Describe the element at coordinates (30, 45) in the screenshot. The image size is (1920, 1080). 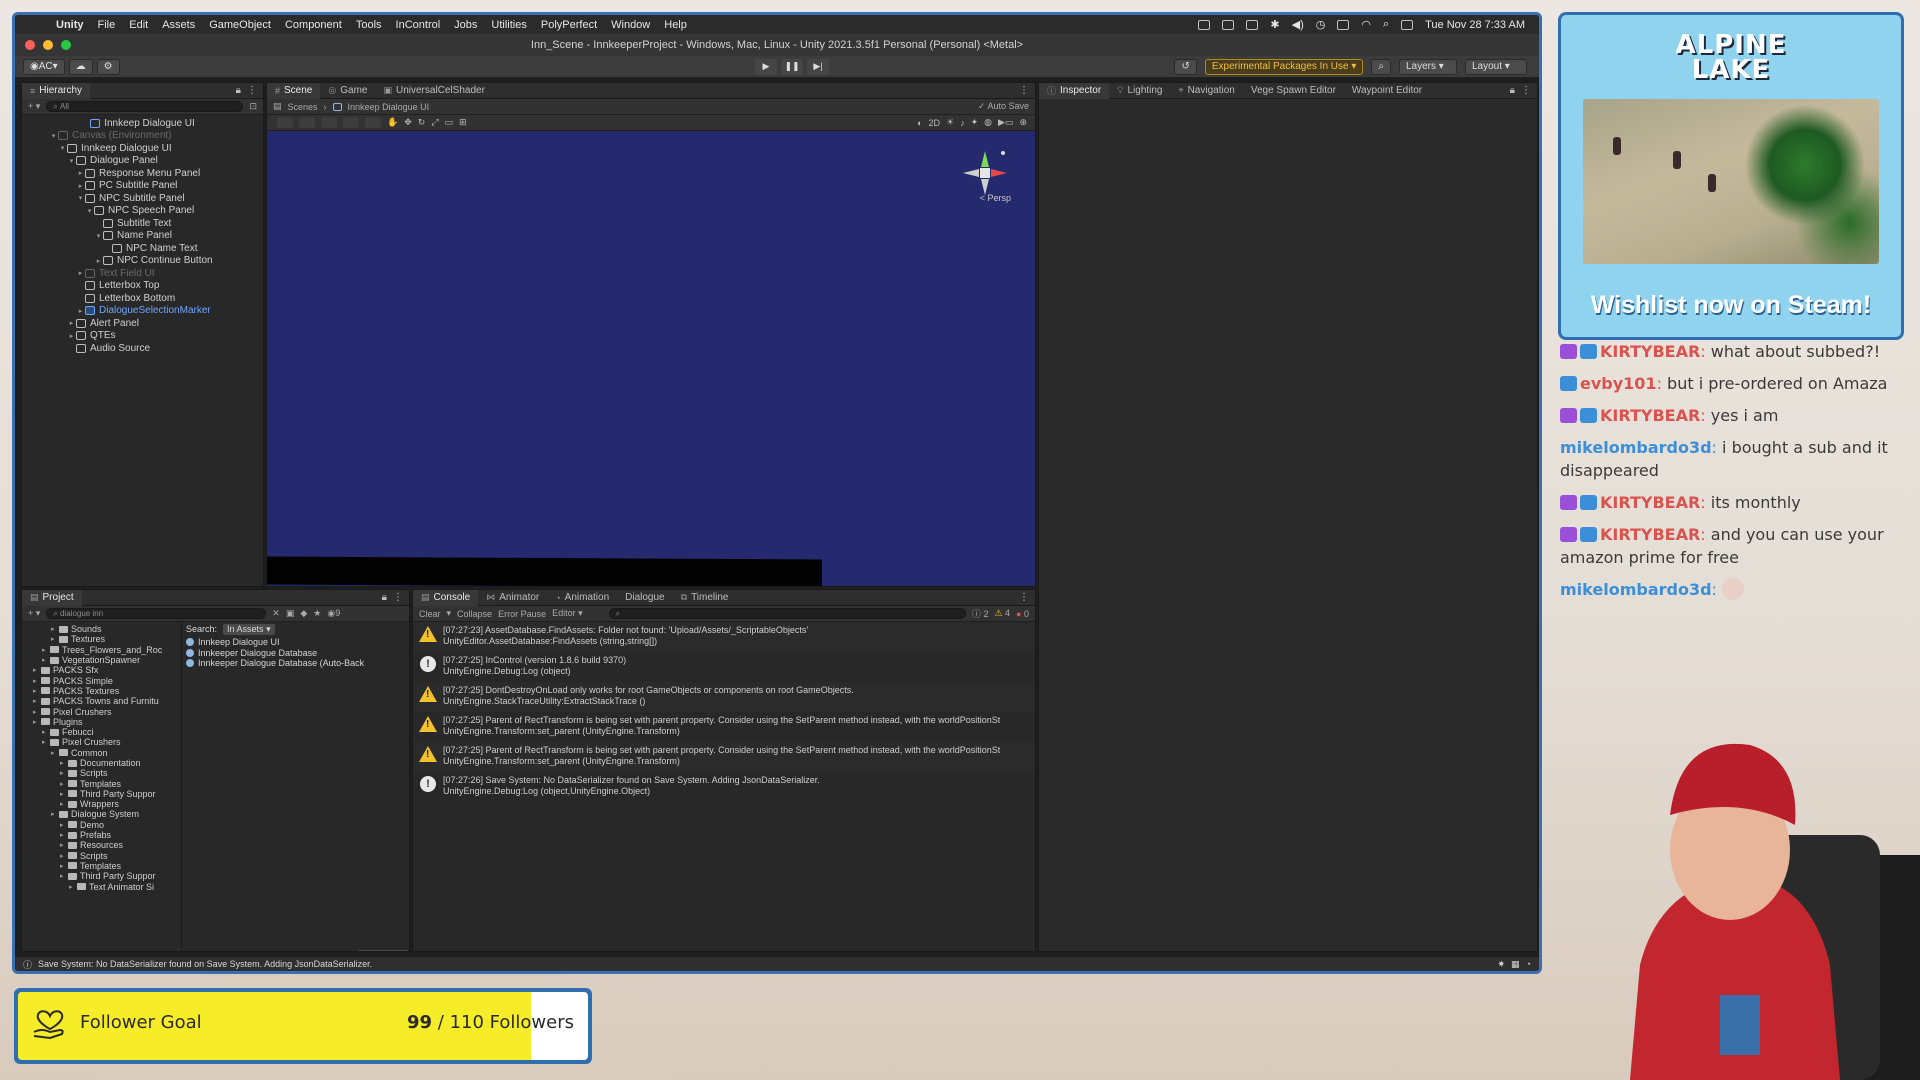
I see `close-window-button` at that location.